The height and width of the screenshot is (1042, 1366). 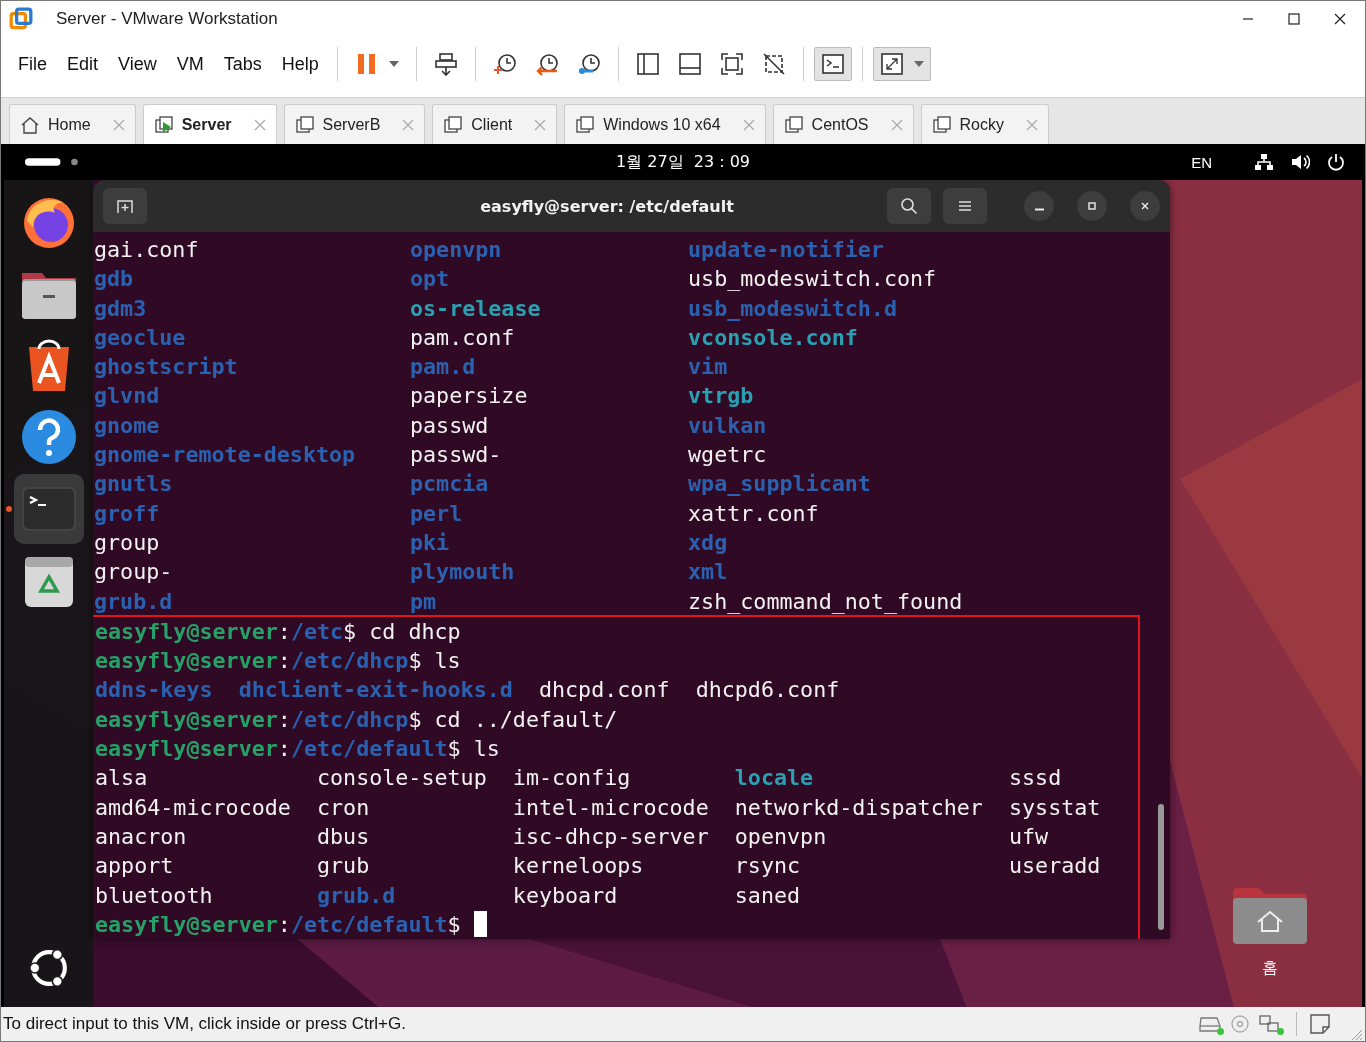 I want to click on app-logo-icon, so click(x=21, y=19).